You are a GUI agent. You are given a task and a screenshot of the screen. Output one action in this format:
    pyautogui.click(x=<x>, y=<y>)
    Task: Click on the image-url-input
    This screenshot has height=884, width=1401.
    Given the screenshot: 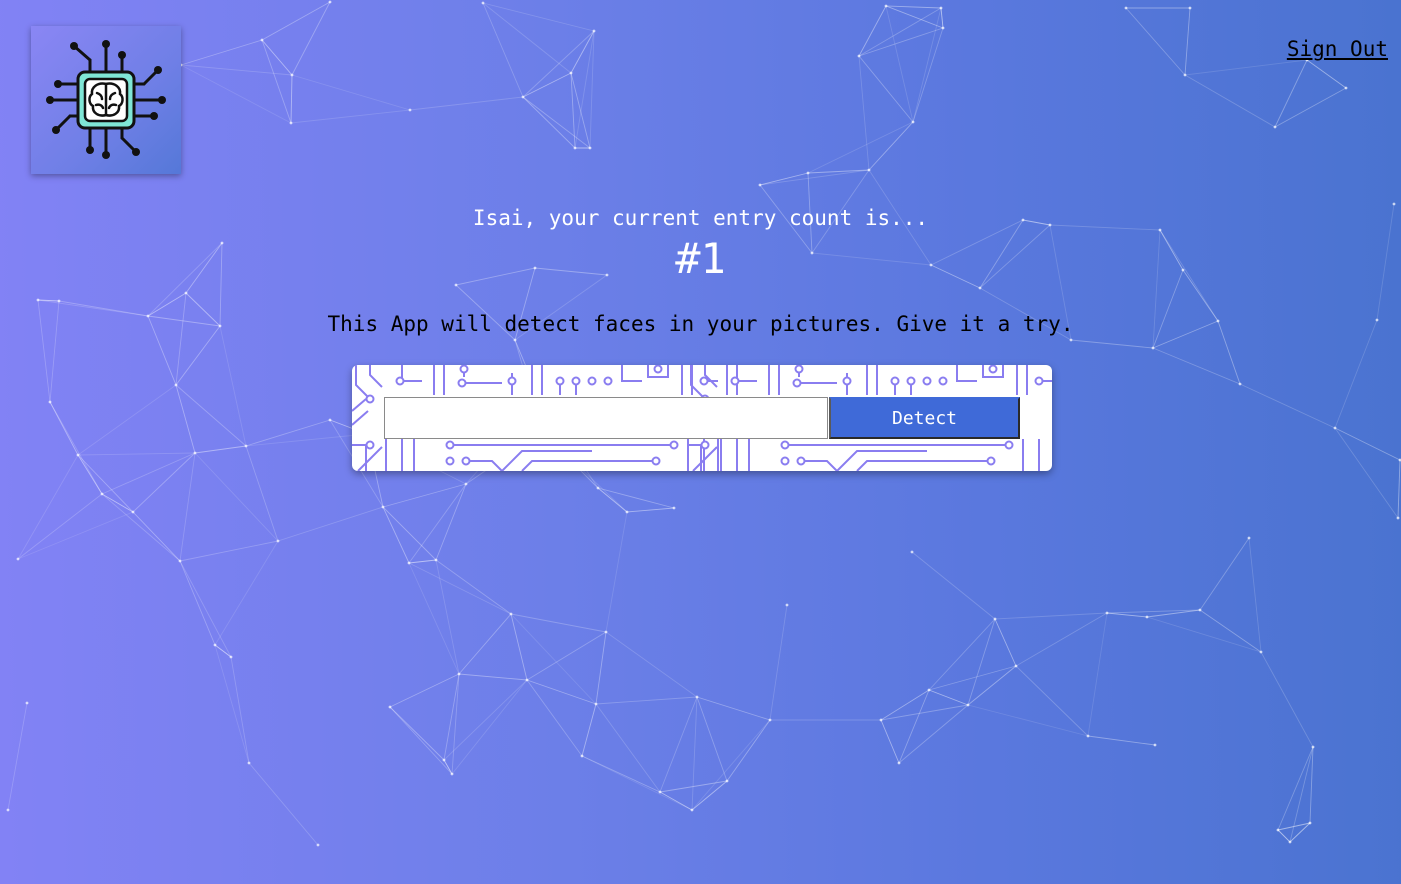 What is the action you would take?
    pyautogui.click(x=606, y=418)
    